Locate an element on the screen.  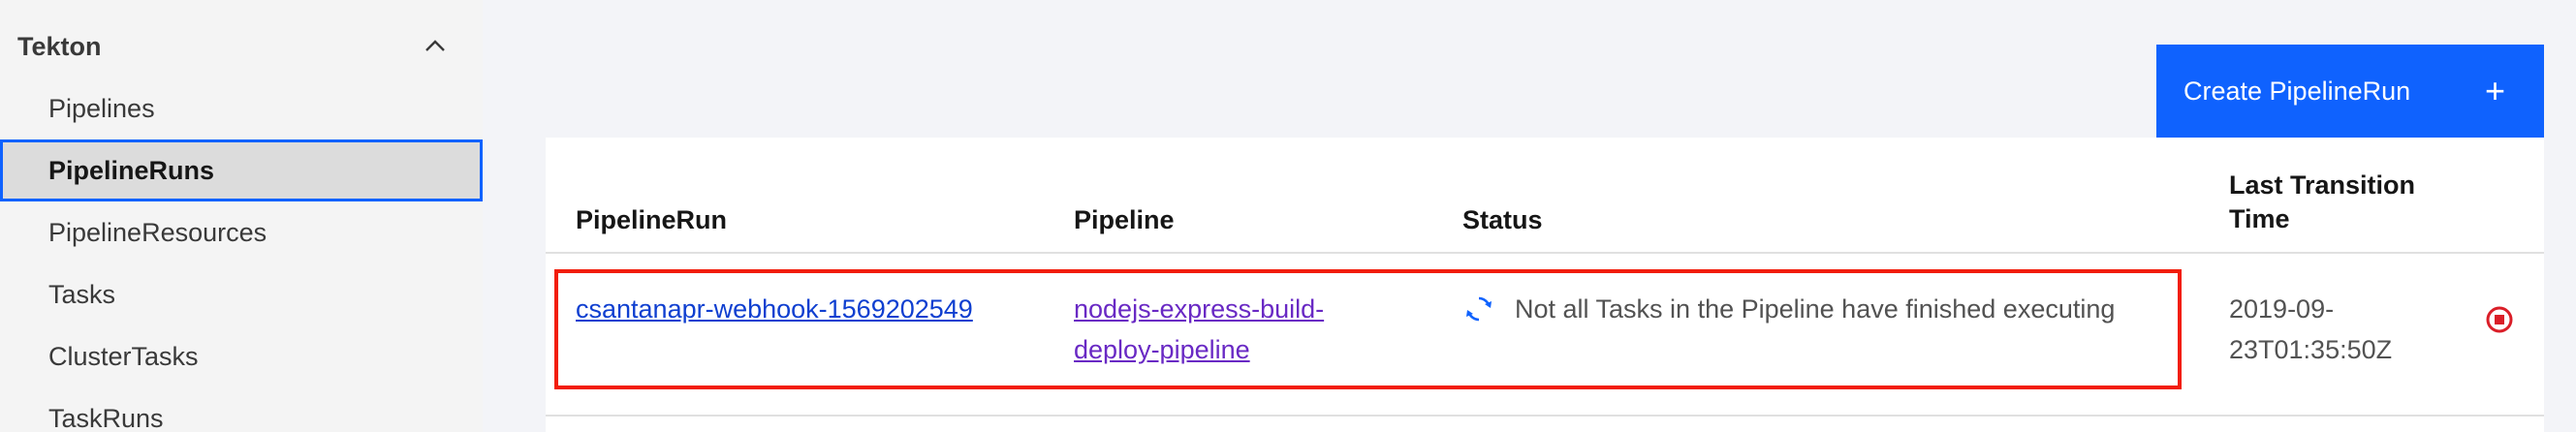
cell-last-transition-time: 2019-09-23T01:35:50Z is located at coordinates (2311, 329).